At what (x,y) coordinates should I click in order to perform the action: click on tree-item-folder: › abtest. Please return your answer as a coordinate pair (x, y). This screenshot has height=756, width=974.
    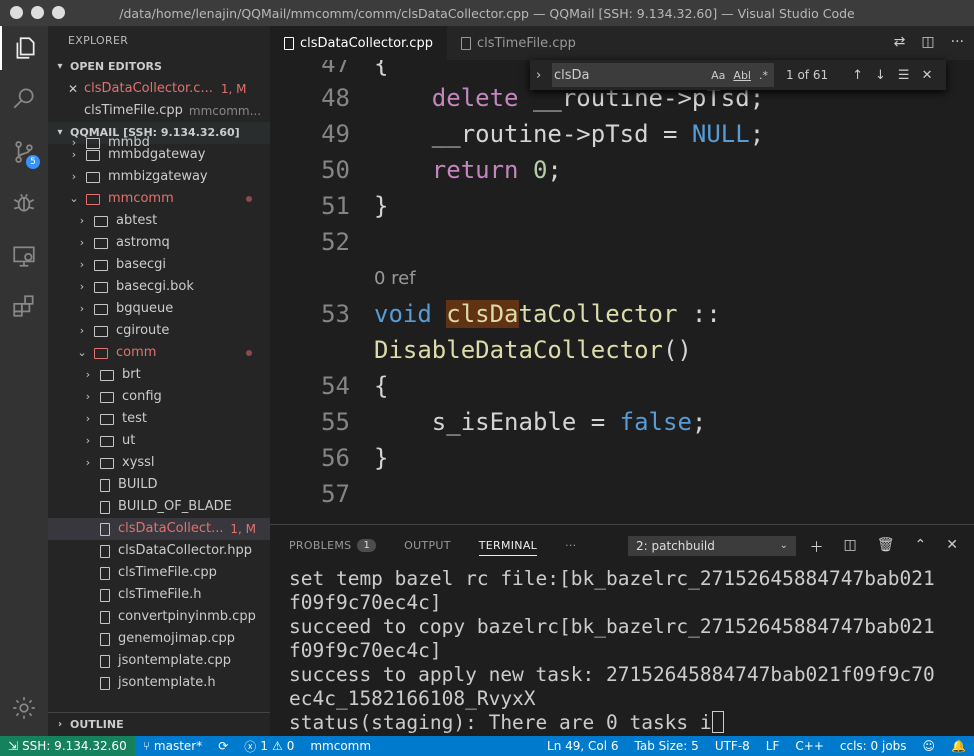
    Looking at the image, I should click on (159, 221).